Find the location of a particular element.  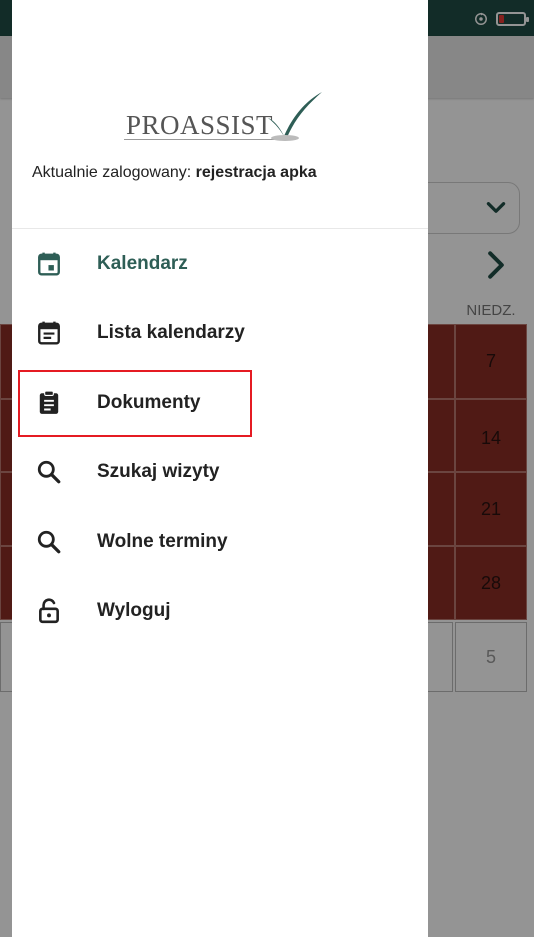

user-name: rejestracja apka is located at coordinates (256, 172).